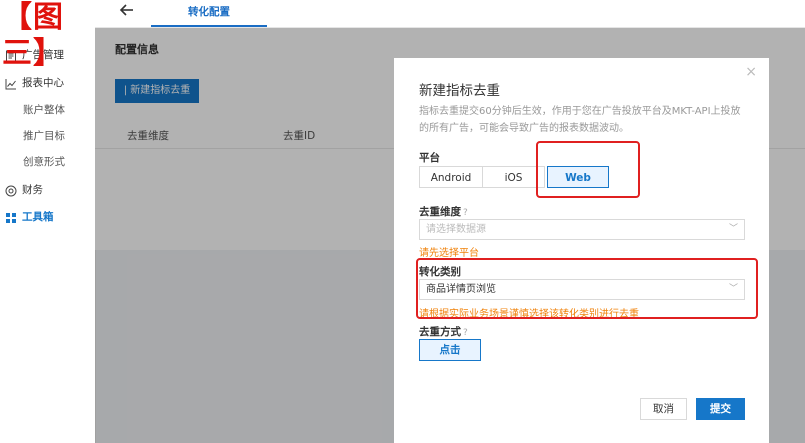 This screenshot has width=805, height=443. What do you see at coordinates (43, 83) in the screenshot?
I see `sidebar-item-label: 报表中心` at bounding box center [43, 83].